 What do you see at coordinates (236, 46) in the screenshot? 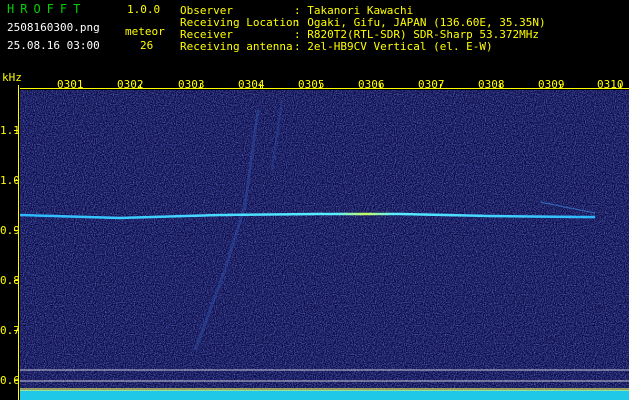
I see `antenna-label: Receiving antenna` at bounding box center [236, 46].